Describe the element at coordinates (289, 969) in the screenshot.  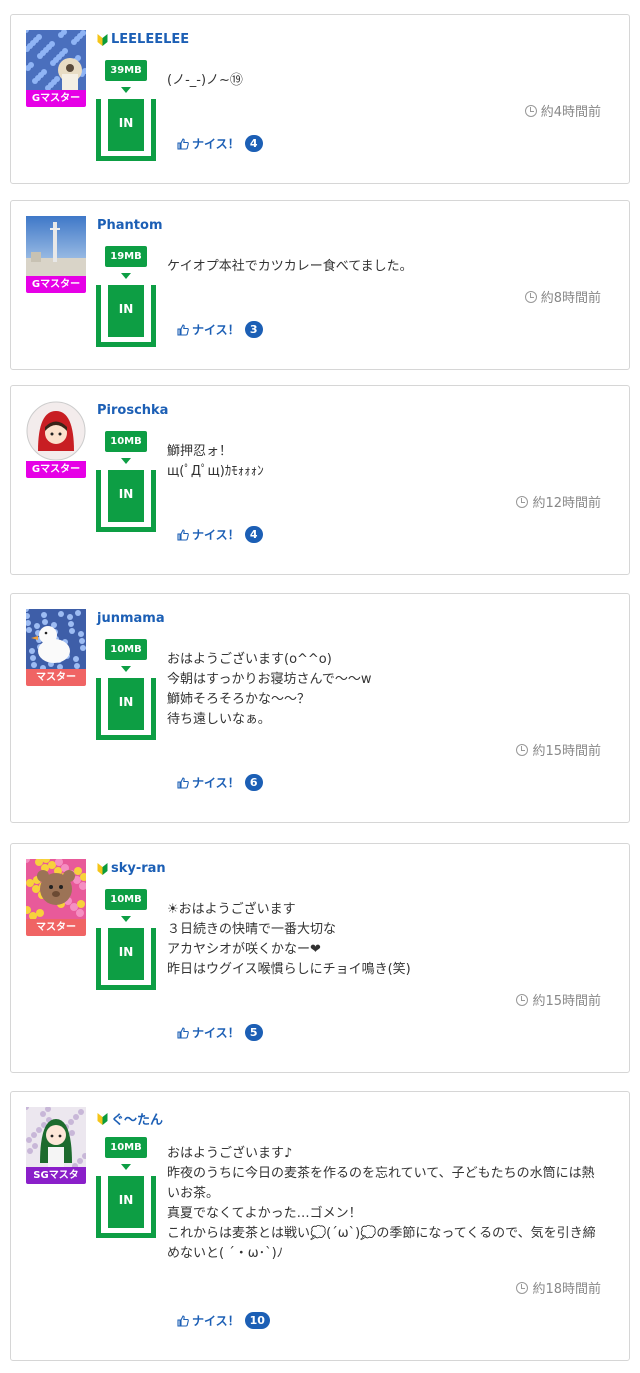
I see `message-line: 昨日はウグイス喉慣らしにチョイ鳴き(笑)` at that location.